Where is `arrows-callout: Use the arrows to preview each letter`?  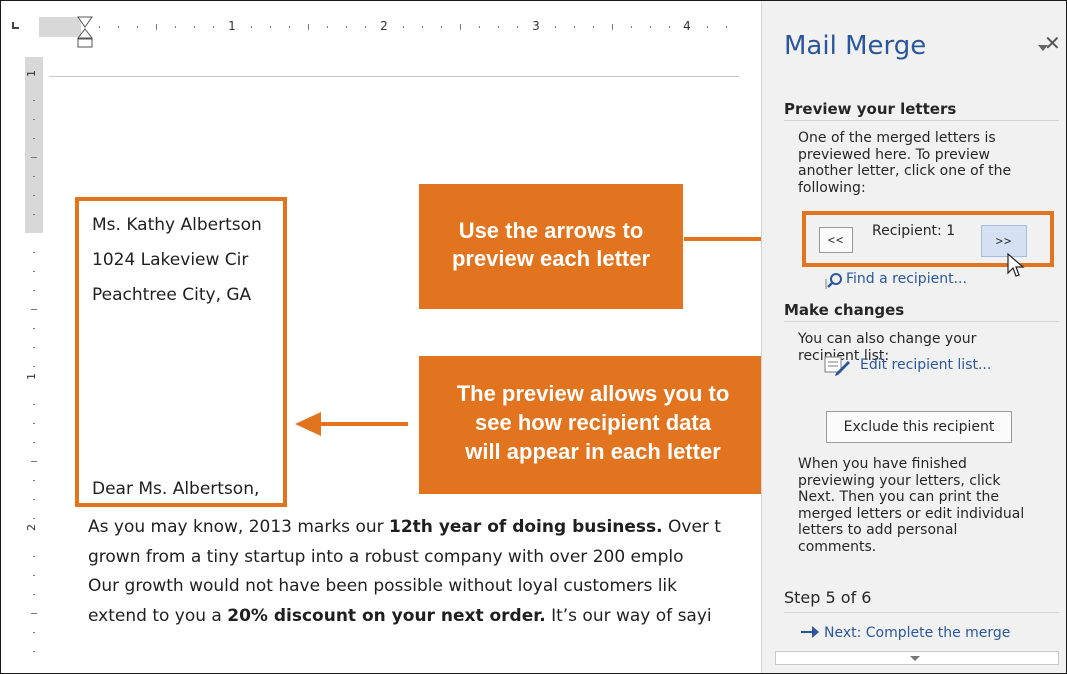 arrows-callout: Use the arrows to preview each letter is located at coordinates (551, 246).